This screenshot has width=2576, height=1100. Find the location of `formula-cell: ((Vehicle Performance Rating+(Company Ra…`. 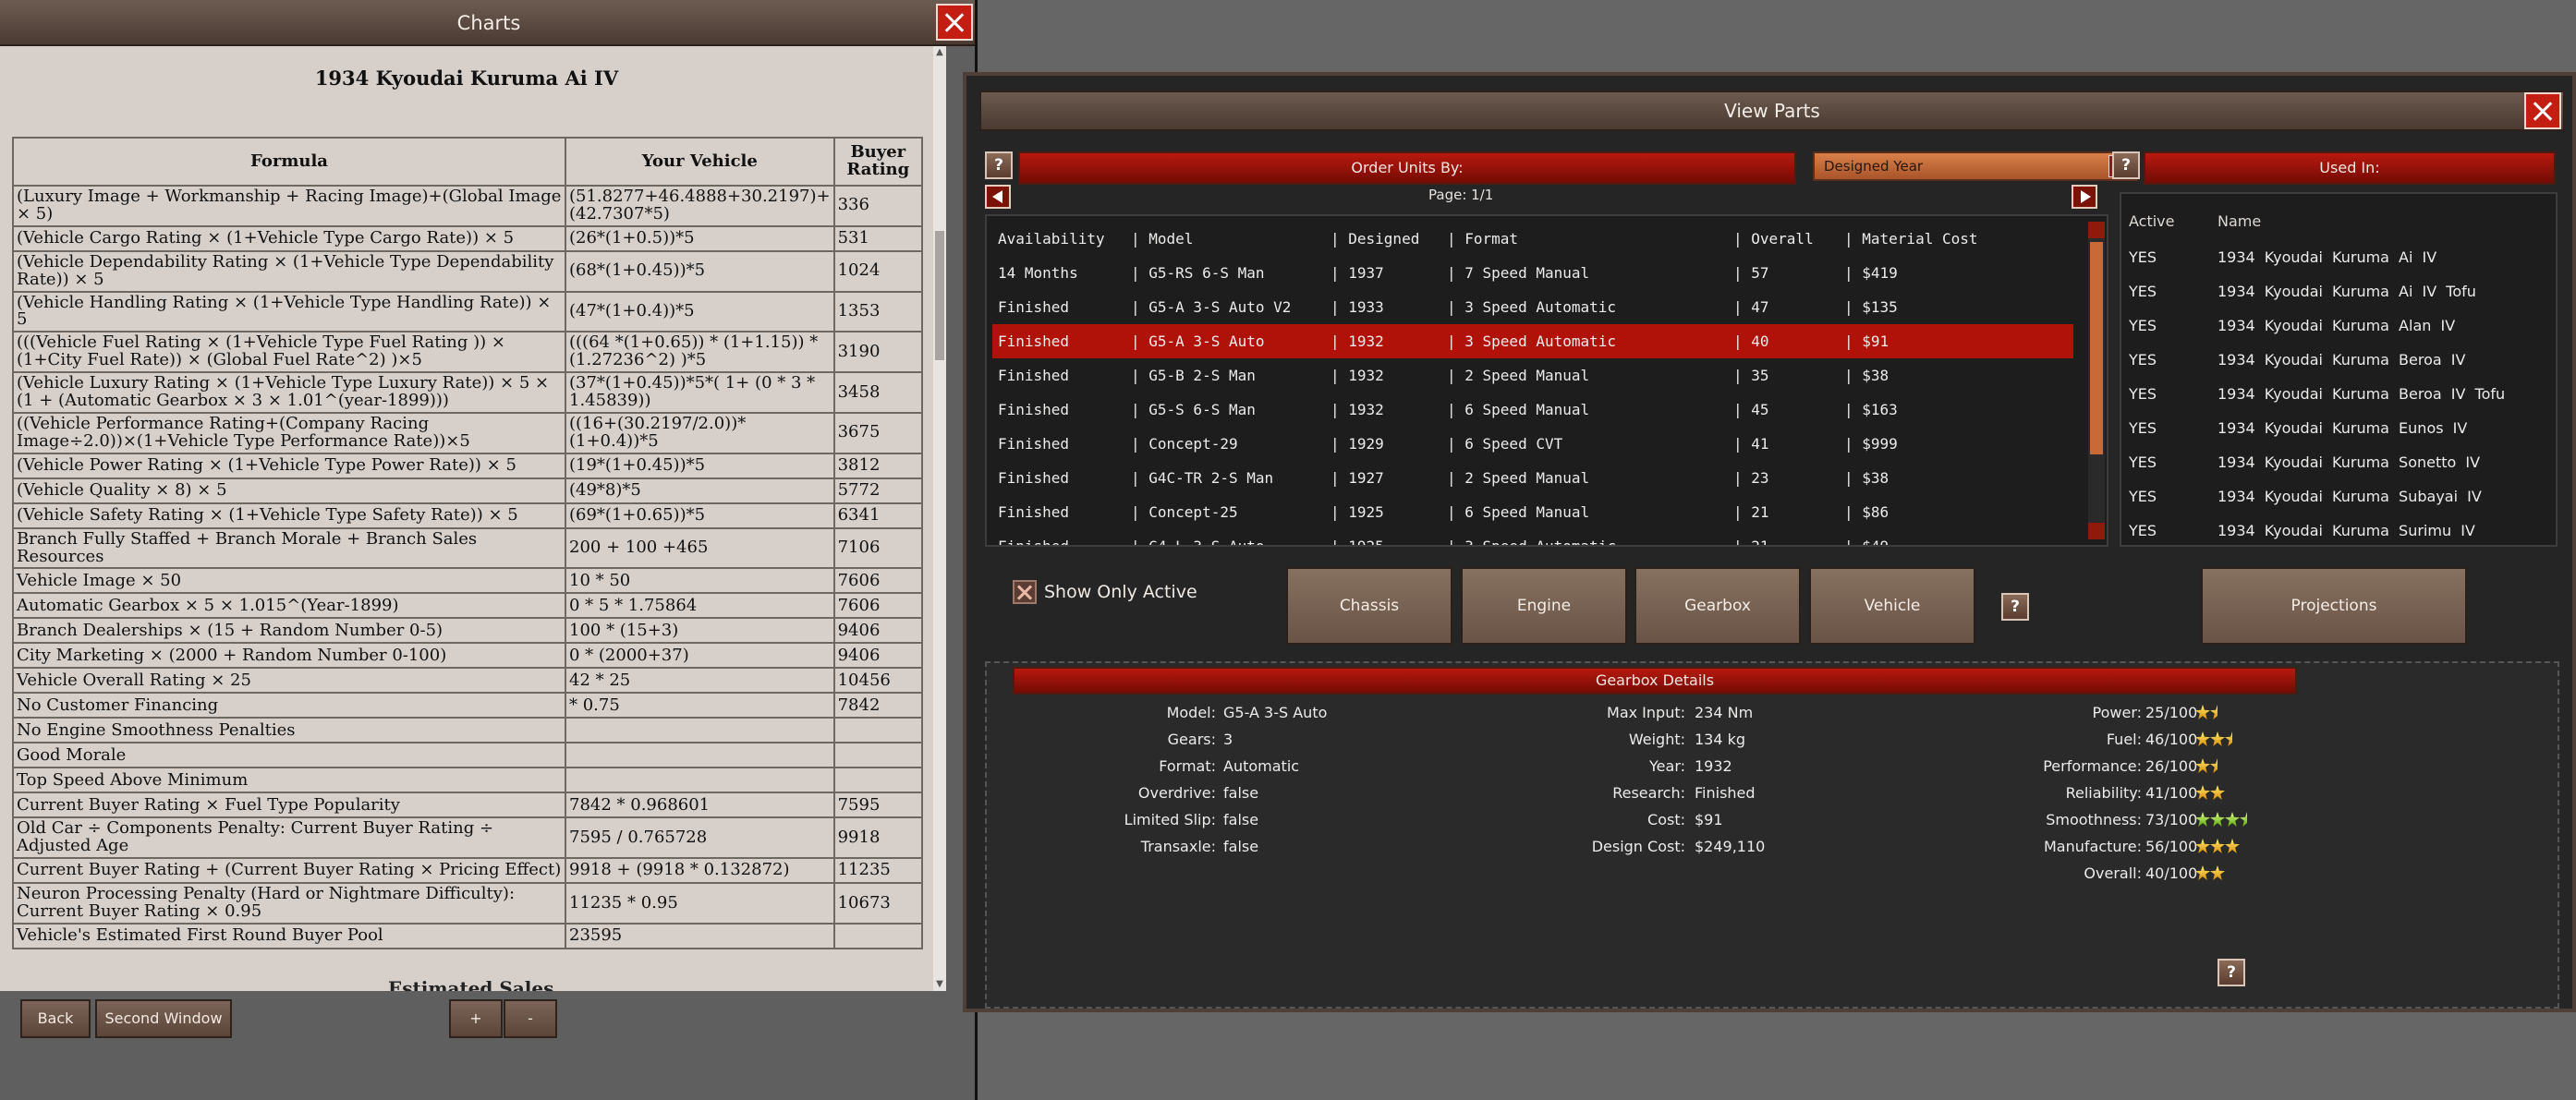

formula-cell: ((Vehicle Performance Rating+(Company Ra… is located at coordinates (289, 433).